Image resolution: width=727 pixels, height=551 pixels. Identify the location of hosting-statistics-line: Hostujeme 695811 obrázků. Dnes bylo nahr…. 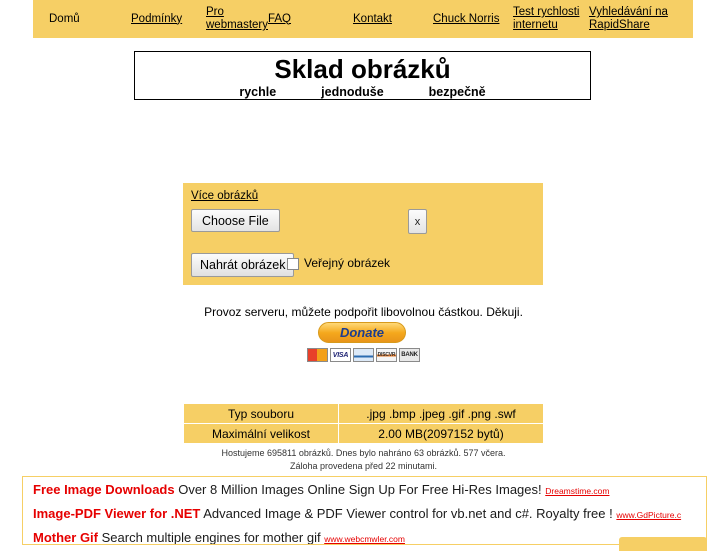
(363, 453).